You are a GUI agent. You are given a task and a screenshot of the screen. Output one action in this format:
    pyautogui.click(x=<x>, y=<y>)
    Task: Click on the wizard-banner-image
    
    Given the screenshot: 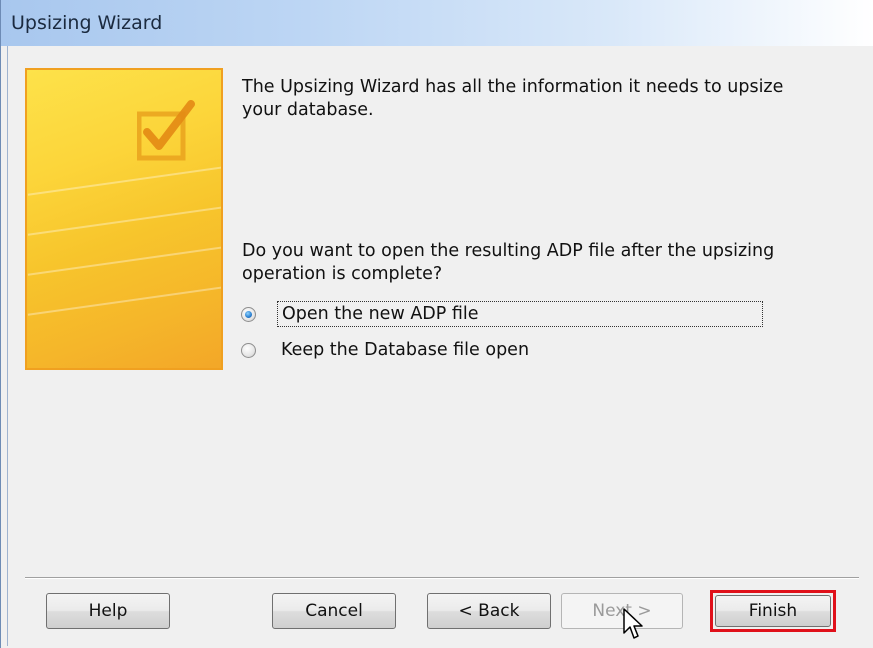 What is the action you would take?
    pyautogui.click(x=124, y=219)
    